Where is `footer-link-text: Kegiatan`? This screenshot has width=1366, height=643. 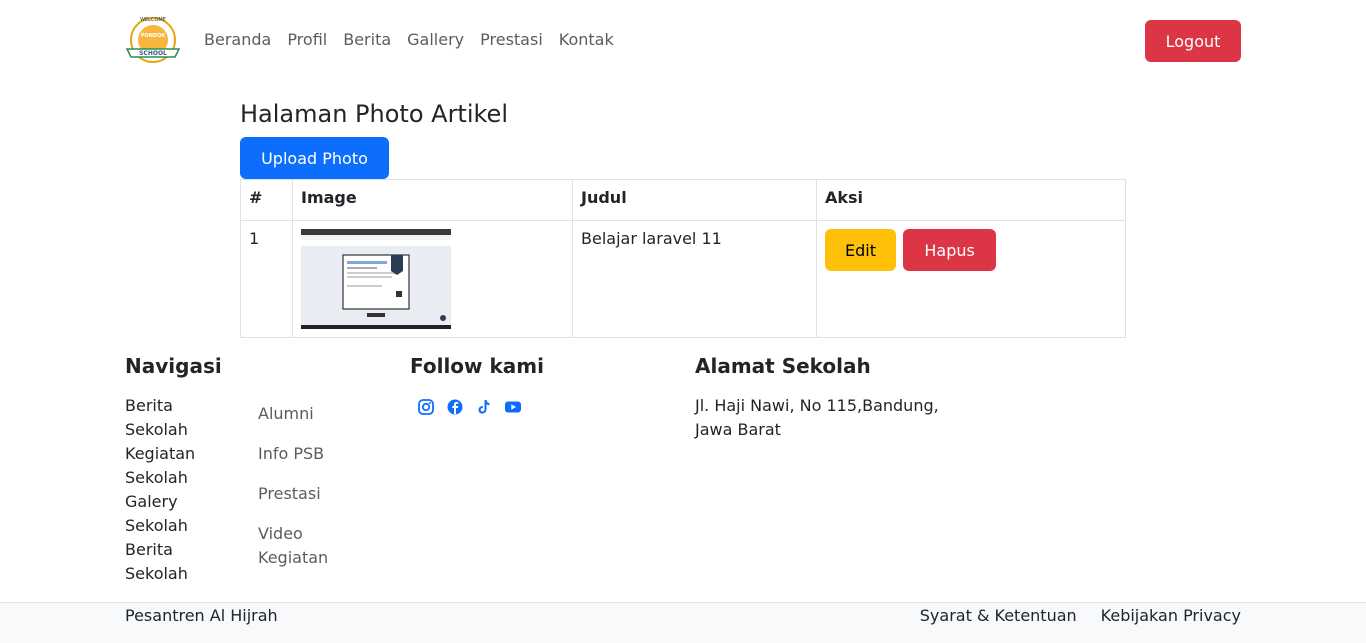 footer-link-text: Kegiatan is located at coordinates (160, 453).